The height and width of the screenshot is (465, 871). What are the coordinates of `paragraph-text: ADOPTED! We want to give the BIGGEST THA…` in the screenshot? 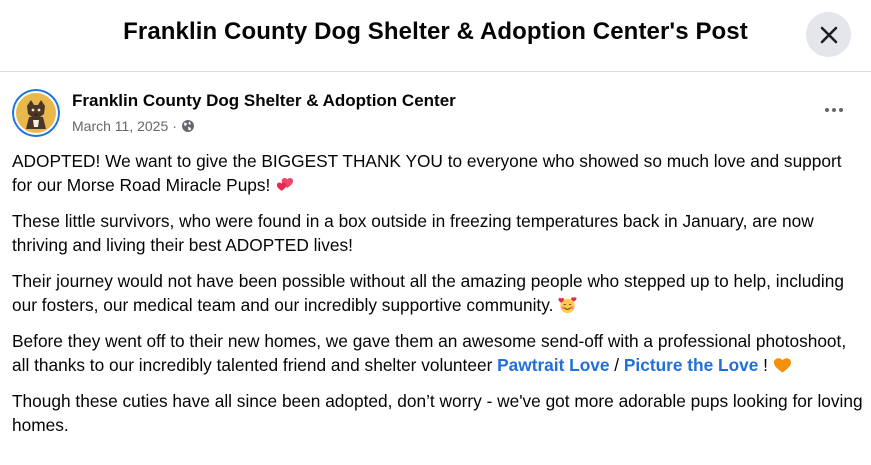 It's located at (427, 173).